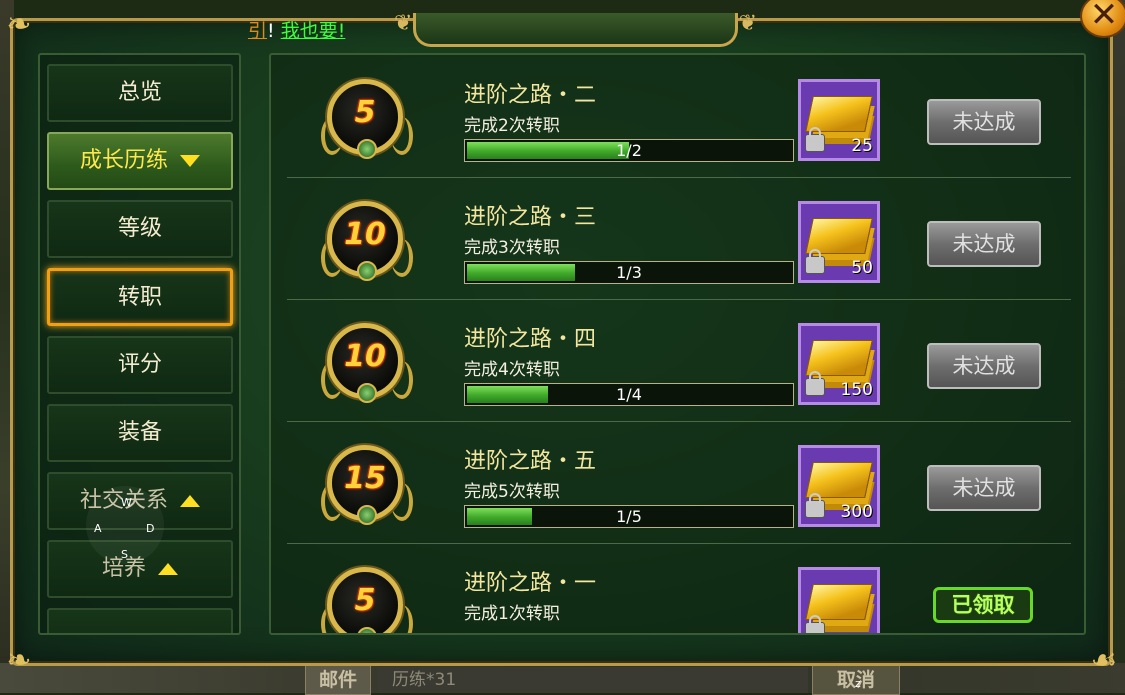 This screenshot has height=695, width=1125. Describe the element at coordinates (1104, 660) in the screenshot. I see `corner-ornament-icon: ☙` at that location.